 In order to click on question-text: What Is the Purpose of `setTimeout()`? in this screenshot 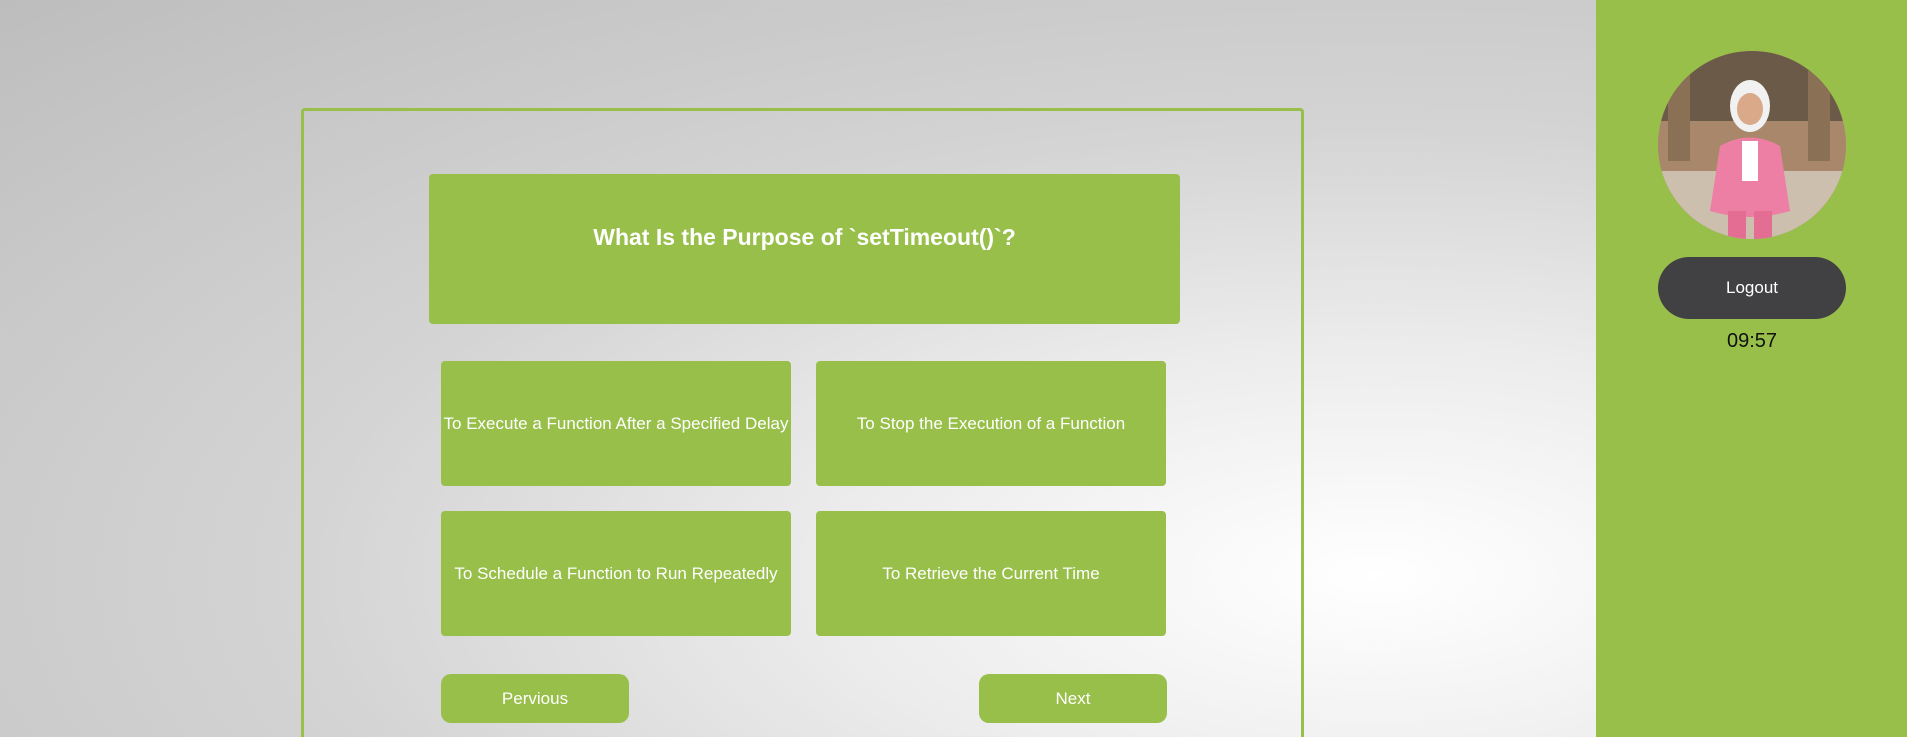, I will do `click(804, 237)`.